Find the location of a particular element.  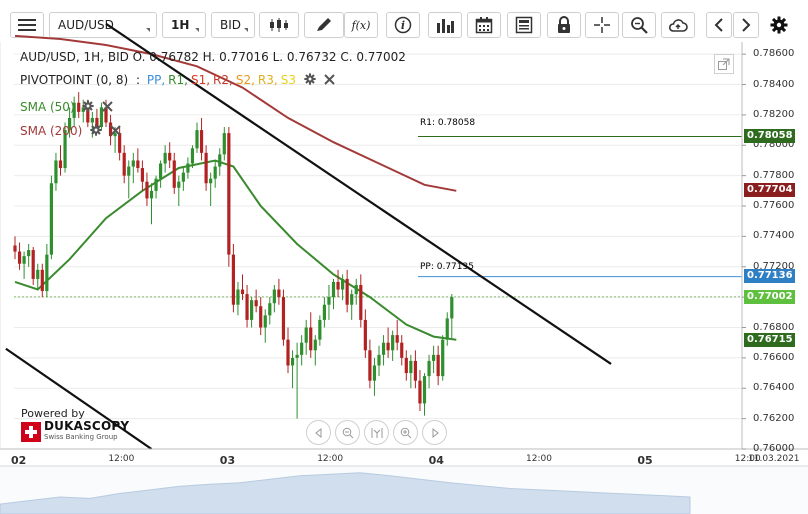

dukascopy-logo: DUKASCOPY Swiss Banking Group is located at coordinates (75, 431).